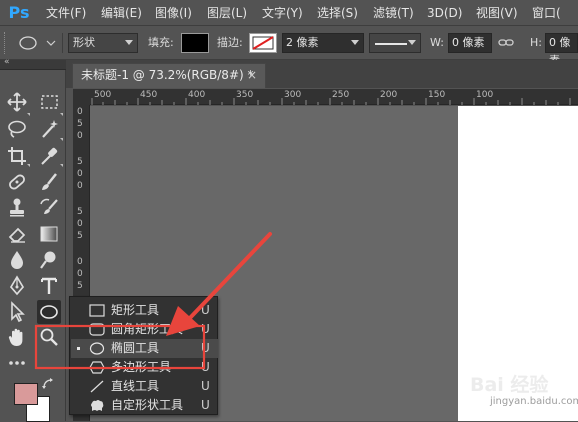 This screenshot has height=422, width=578. I want to click on move-icon, so click(17, 102).